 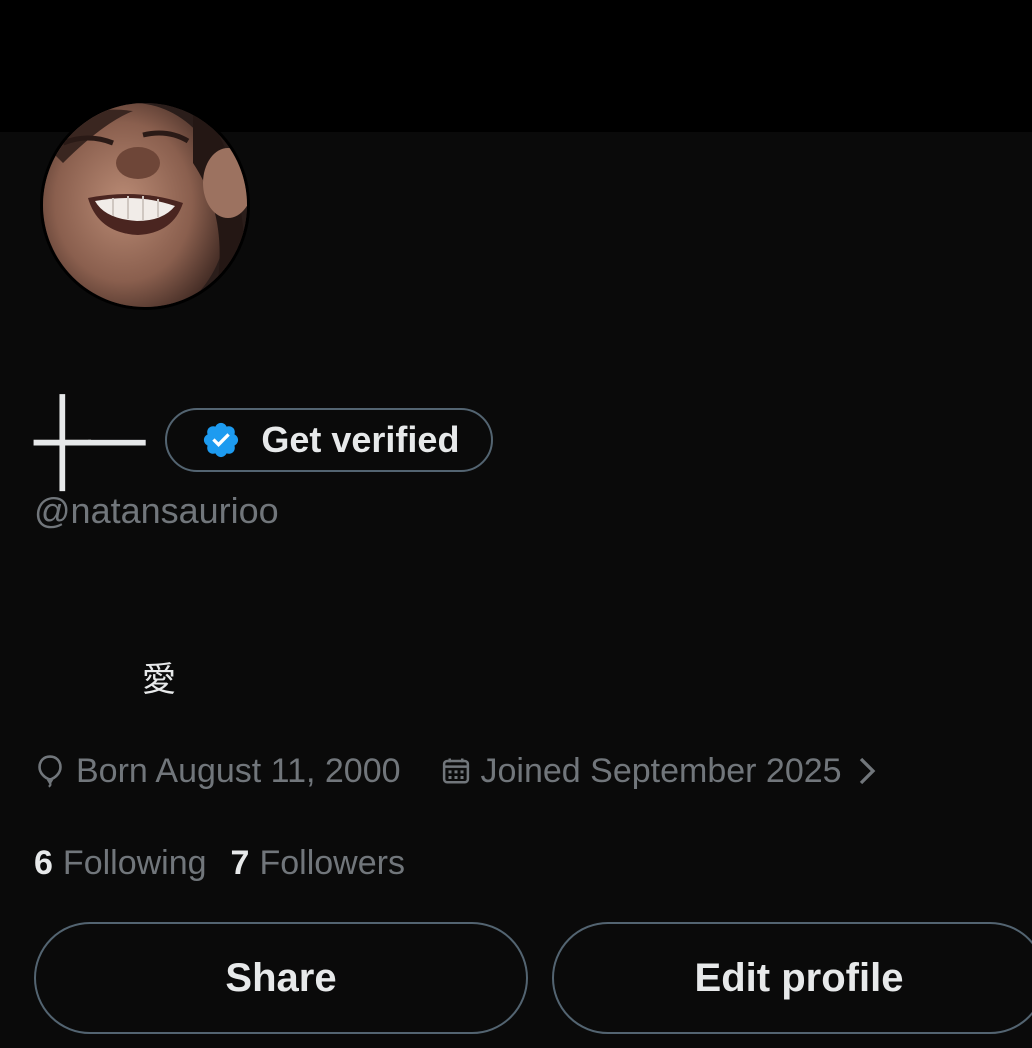 I want to click on following-count: 6, so click(x=43, y=862).